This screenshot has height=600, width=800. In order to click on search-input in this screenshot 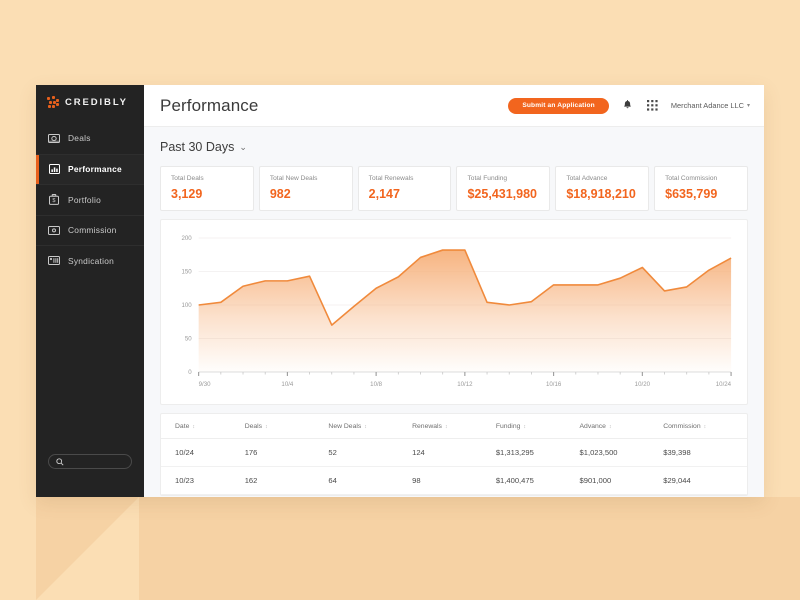, I will do `click(95, 461)`.